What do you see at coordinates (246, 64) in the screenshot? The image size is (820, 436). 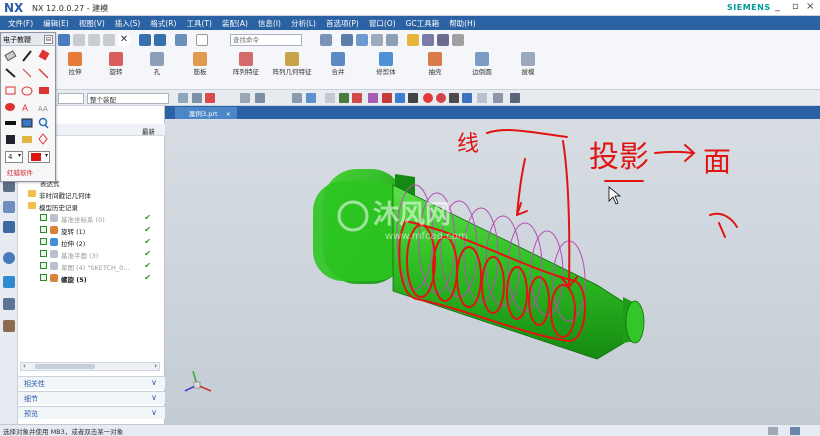 I see `pattern-feature-button: 阵列特征` at bounding box center [246, 64].